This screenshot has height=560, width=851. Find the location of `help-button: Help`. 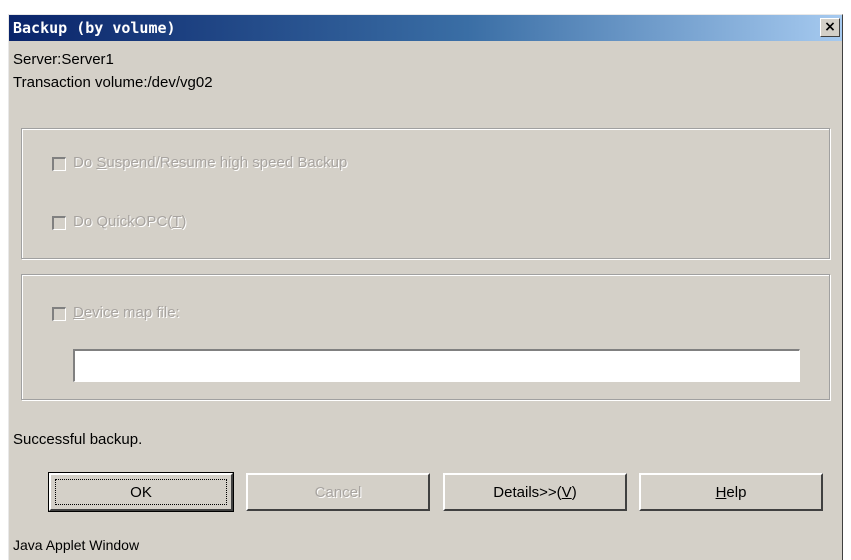

help-button: Help is located at coordinates (731, 492).